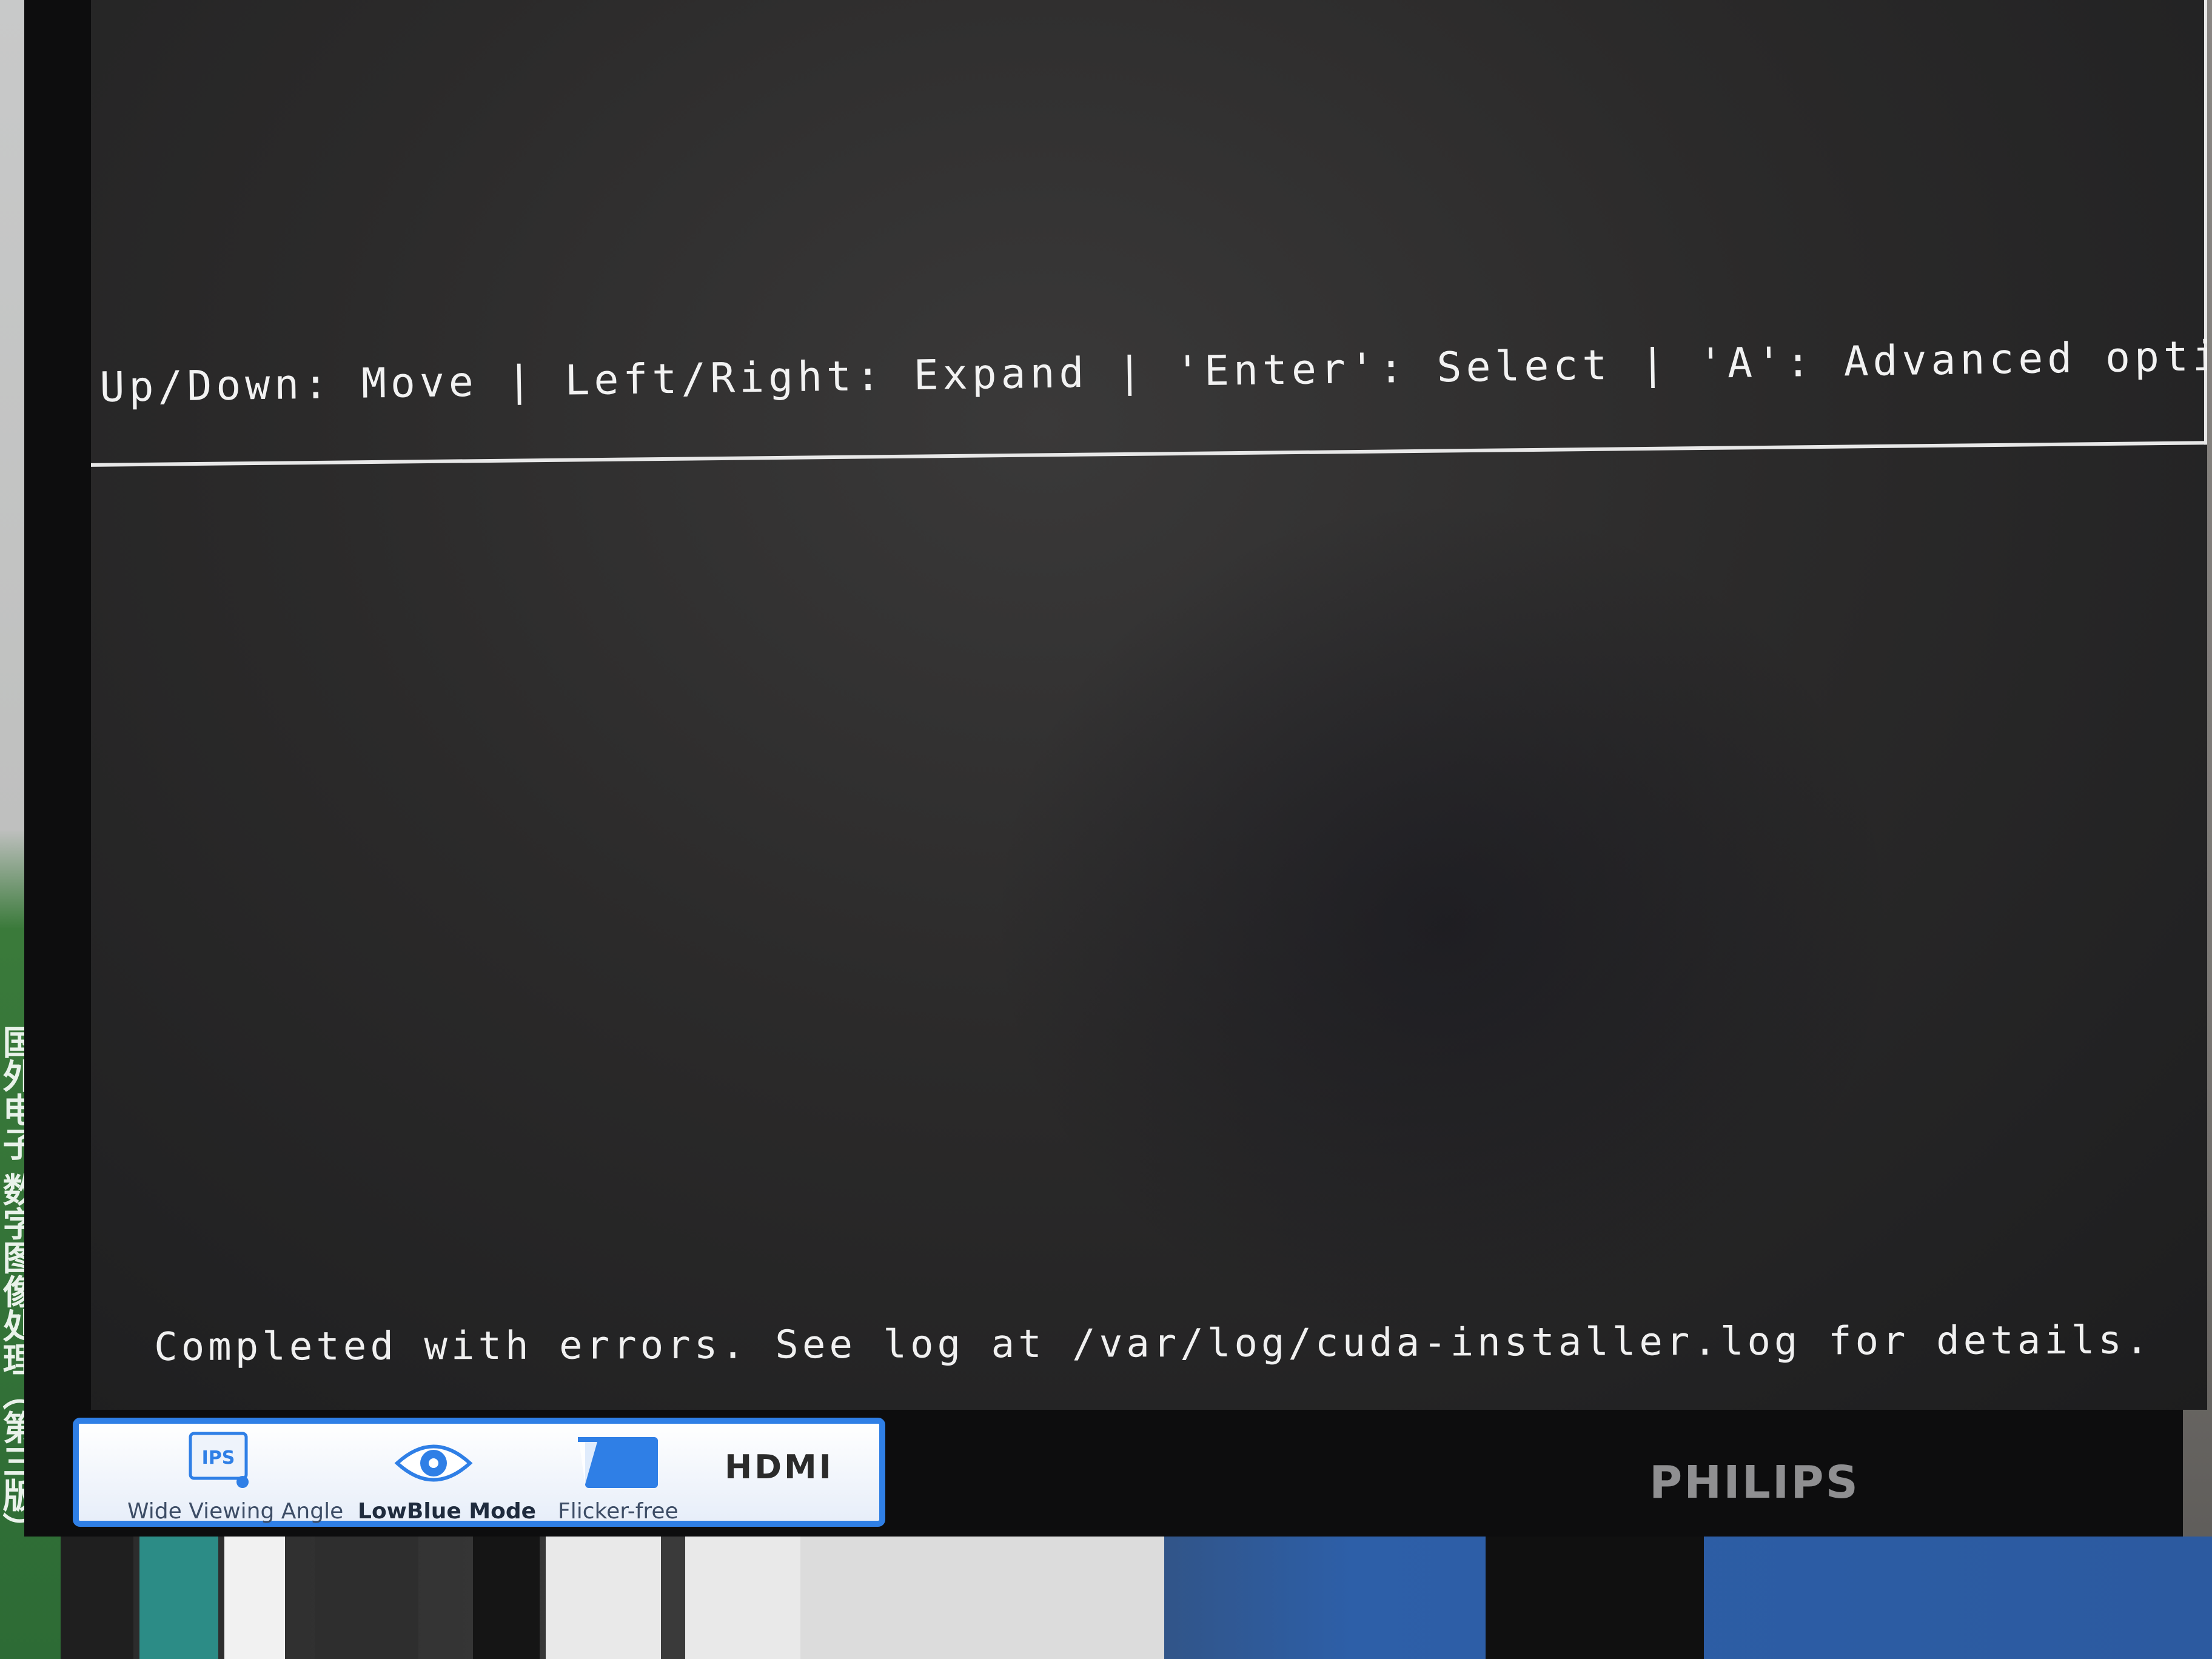  What do you see at coordinates (618, 1511) in the screenshot?
I see `feature-label-flicker-free: Flicker-free` at bounding box center [618, 1511].